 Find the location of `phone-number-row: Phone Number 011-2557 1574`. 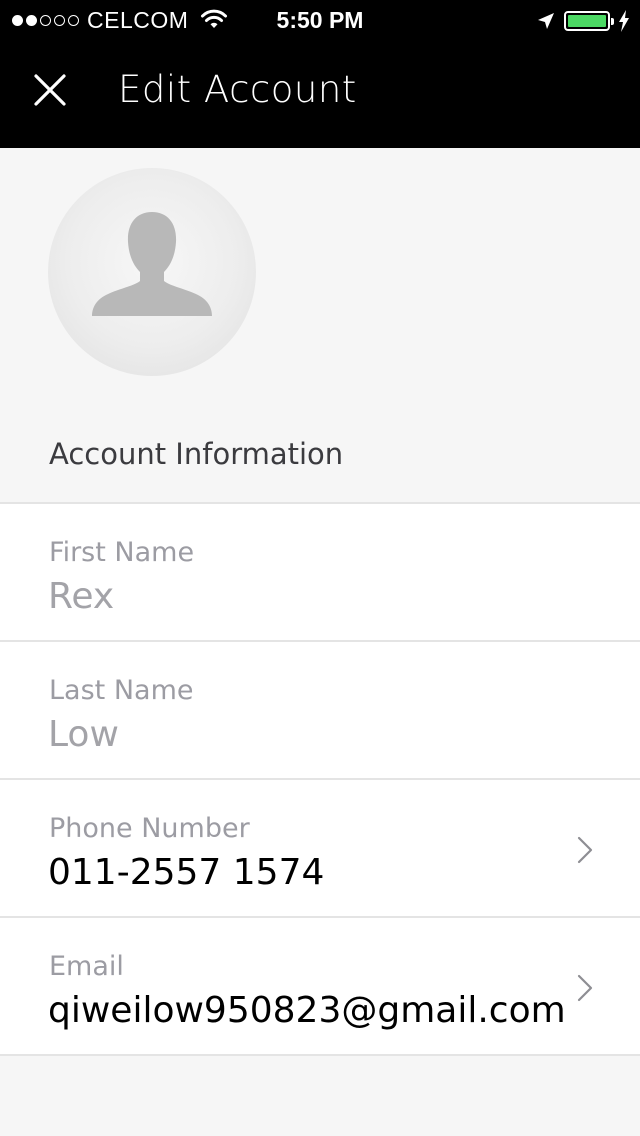

phone-number-row: Phone Number 011-2557 1574 is located at coordinates (320, 849).